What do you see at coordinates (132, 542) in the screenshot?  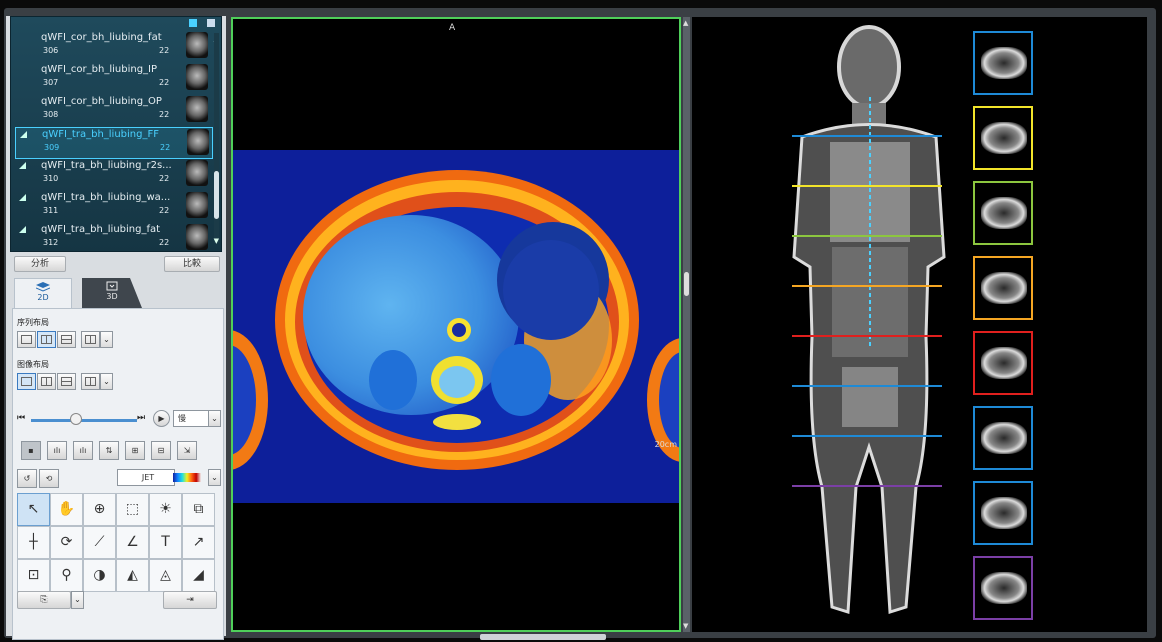 I see `angle-icon: ∠` at bounding box center [132, 542].